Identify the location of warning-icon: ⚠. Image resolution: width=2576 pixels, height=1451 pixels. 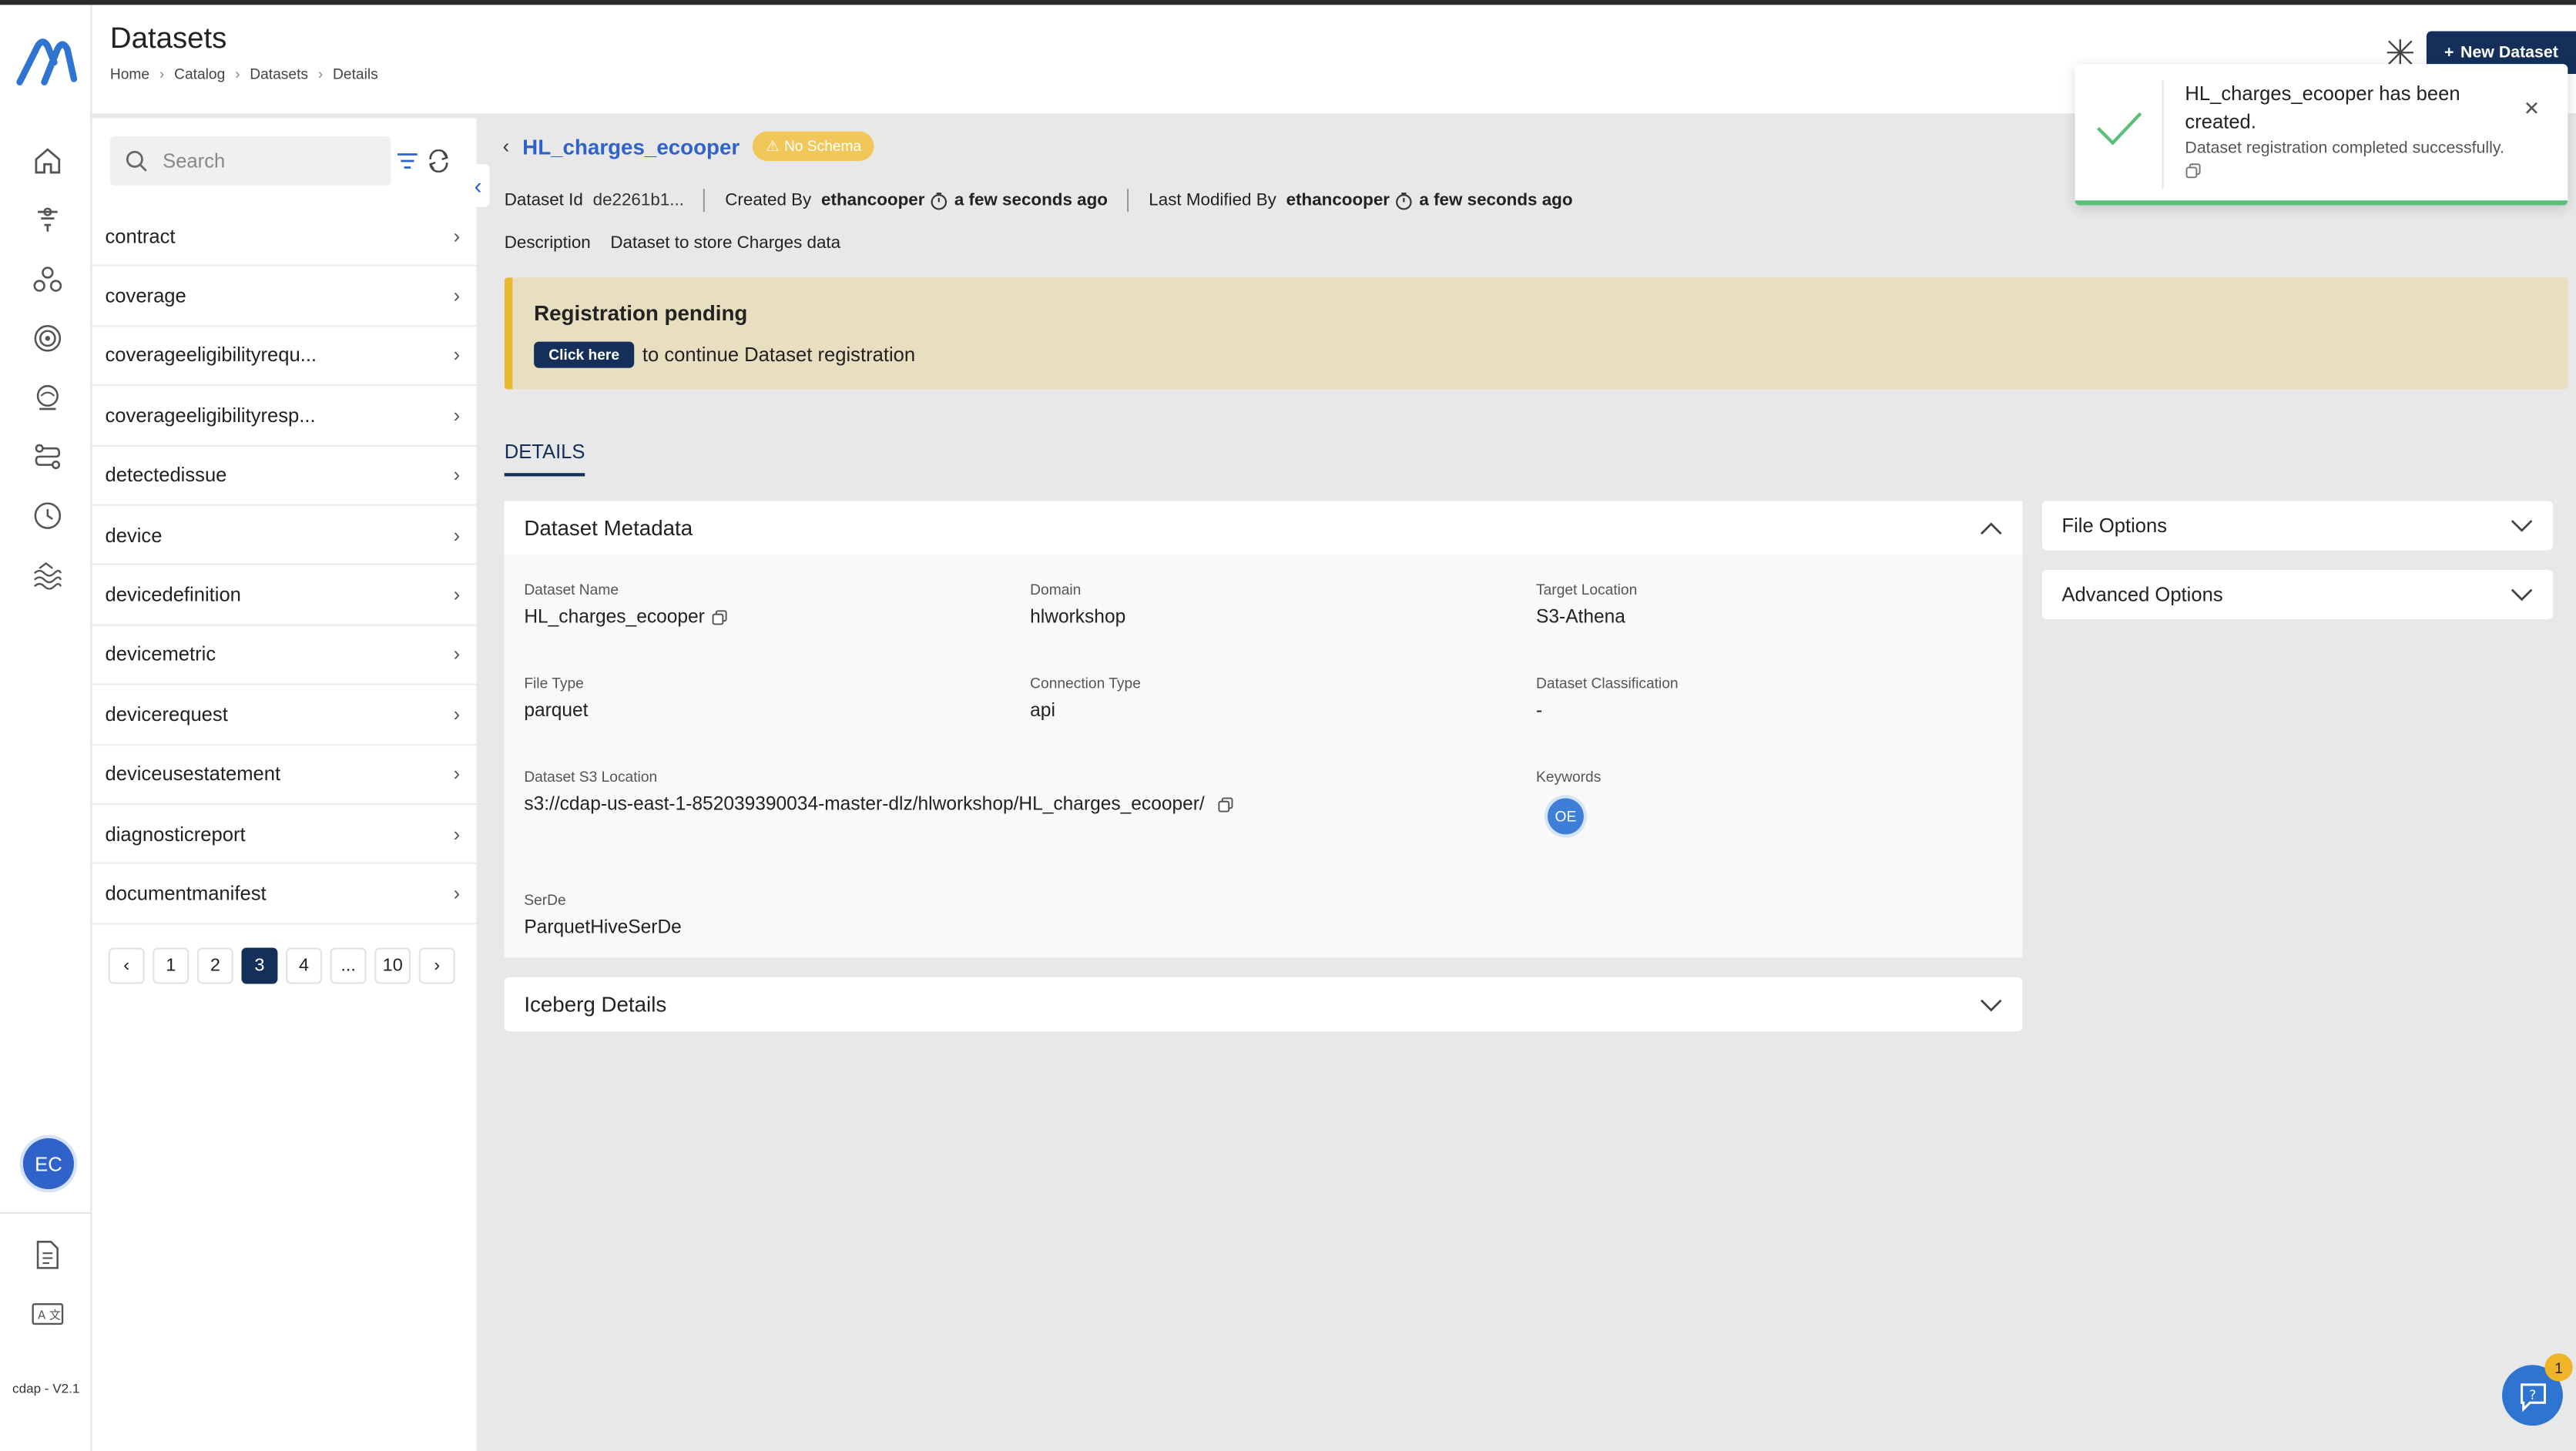
(773, 145).